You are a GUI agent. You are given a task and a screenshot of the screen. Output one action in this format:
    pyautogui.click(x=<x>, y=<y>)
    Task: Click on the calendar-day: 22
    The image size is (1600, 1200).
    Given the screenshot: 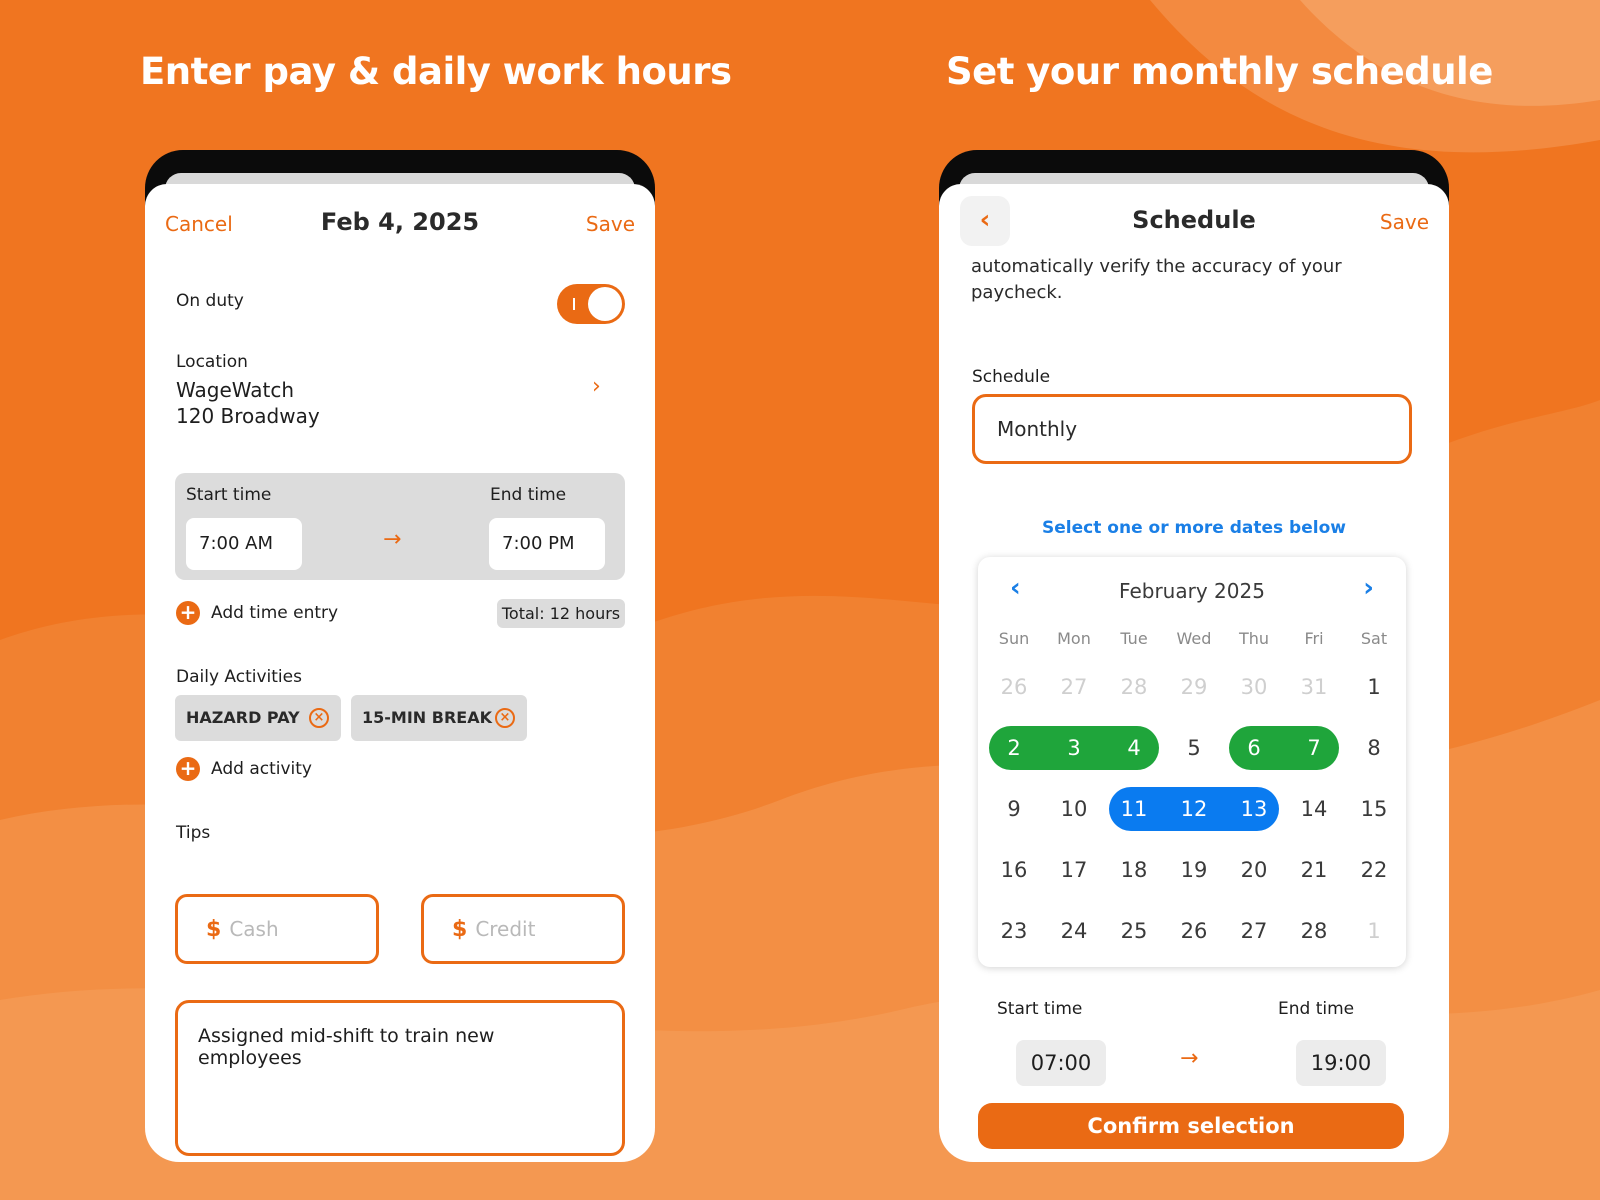 What is the action you would take?
    pyautogui.click(x=1374, y=870)
    